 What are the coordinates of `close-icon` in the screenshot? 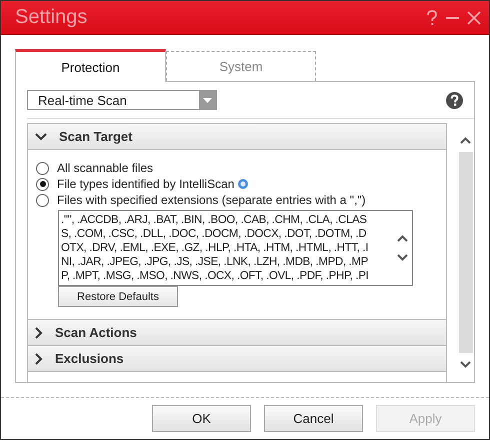 It's located at (474, 17).